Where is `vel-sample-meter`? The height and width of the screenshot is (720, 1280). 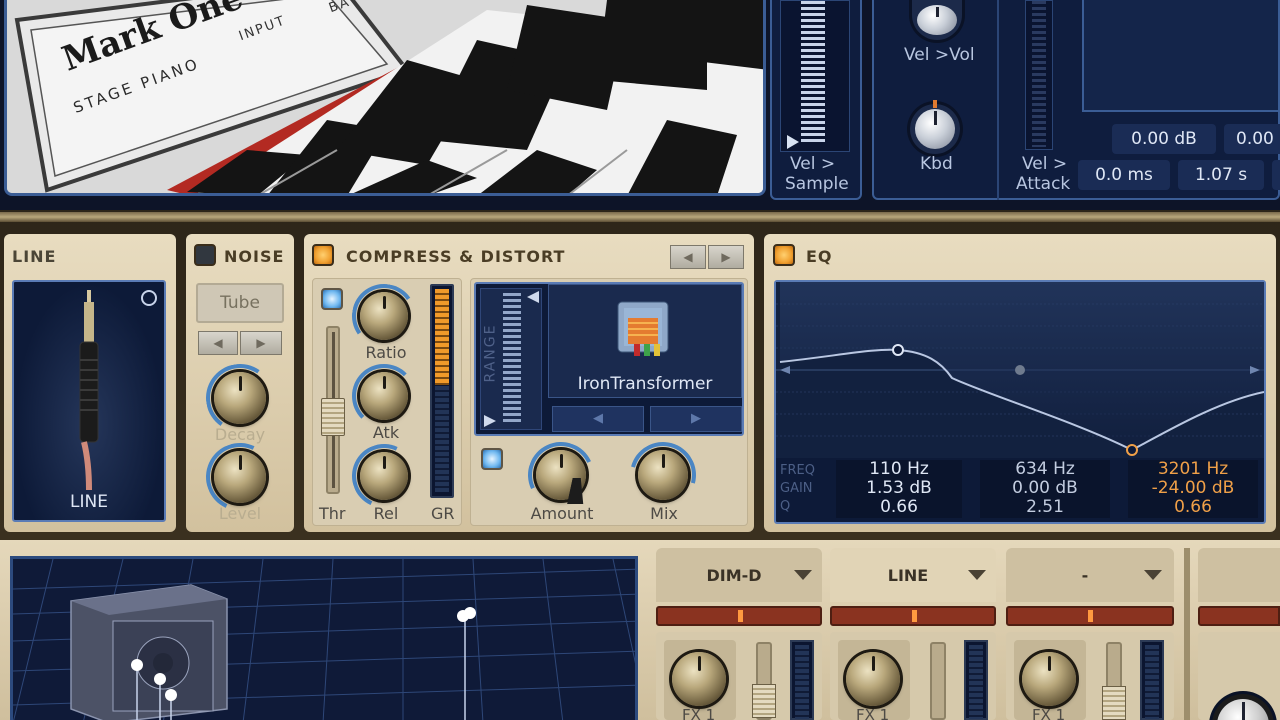 vel-sample-meter is located at coordinates (815, 76).